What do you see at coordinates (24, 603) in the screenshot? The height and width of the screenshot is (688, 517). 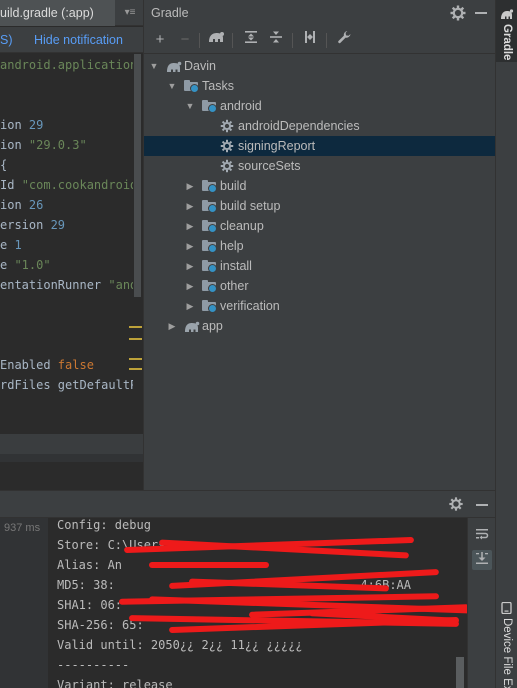 I see `build-tree-pane: 937 ms` at bounding box center [24, 603].